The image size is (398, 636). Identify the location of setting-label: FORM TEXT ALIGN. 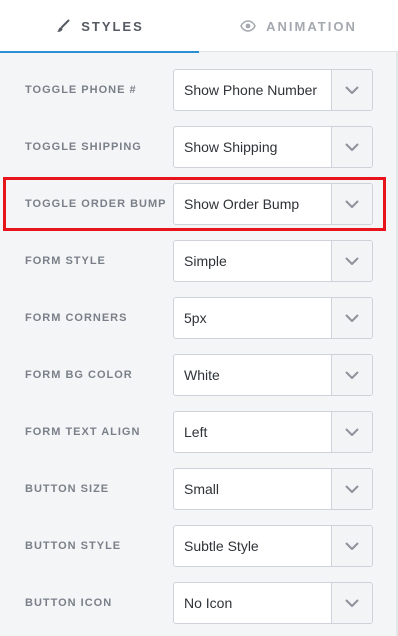
(83, 432).